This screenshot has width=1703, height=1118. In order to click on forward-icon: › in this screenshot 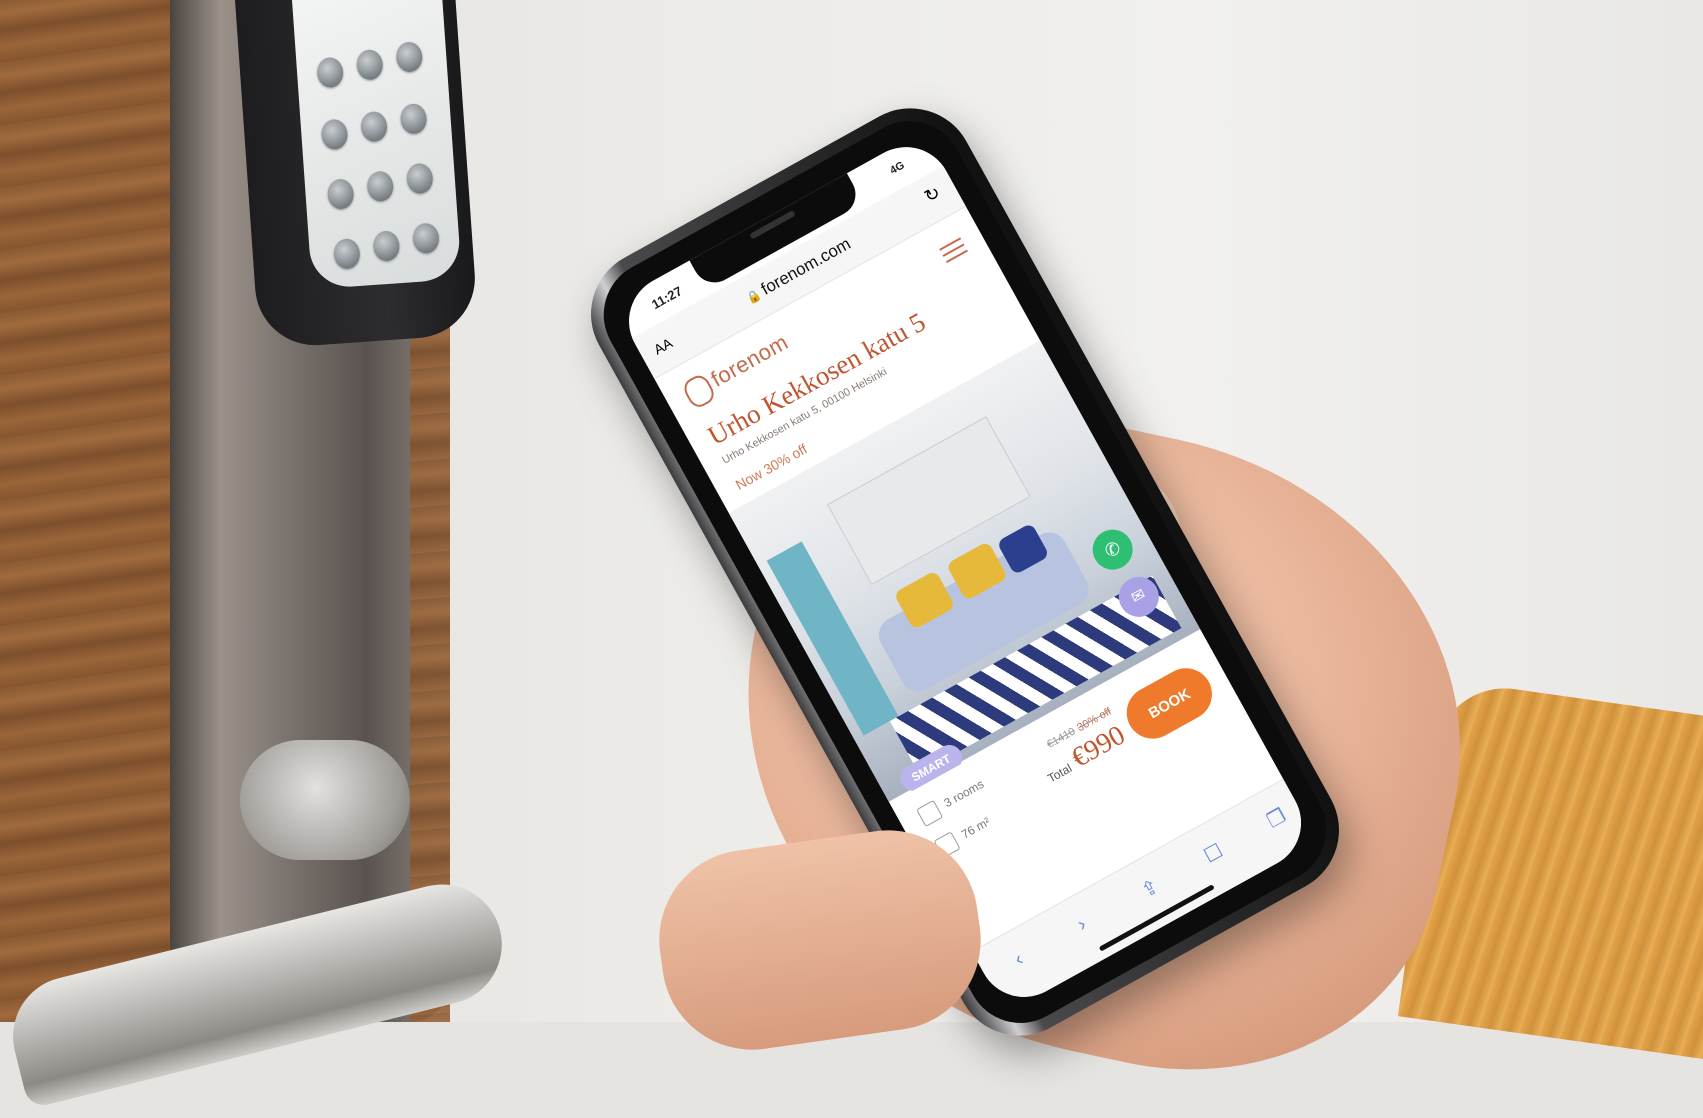, I will do `click(1082, 924)`.